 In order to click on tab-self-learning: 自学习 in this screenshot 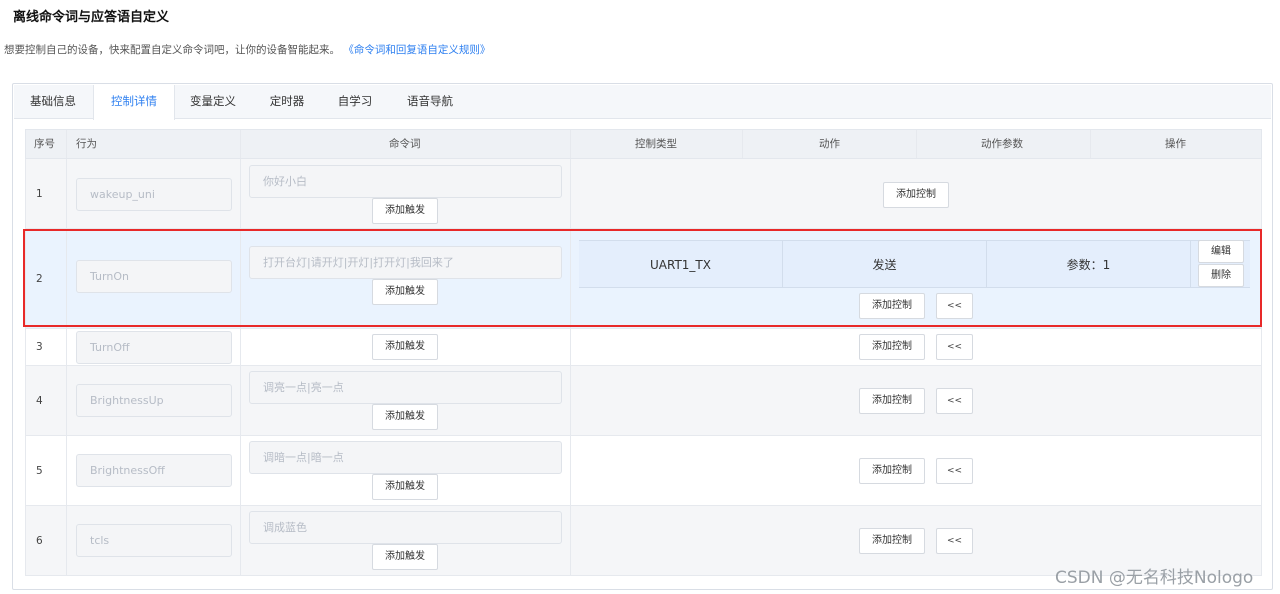, I will do `click(355, 102)`.